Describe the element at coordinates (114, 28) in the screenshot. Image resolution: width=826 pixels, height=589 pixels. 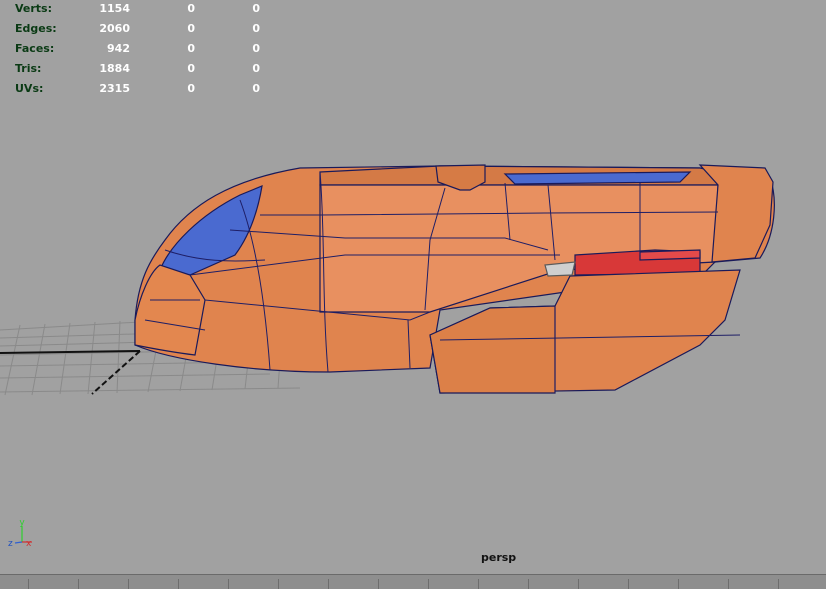
I see `hud-value-total: 2060` at that location.